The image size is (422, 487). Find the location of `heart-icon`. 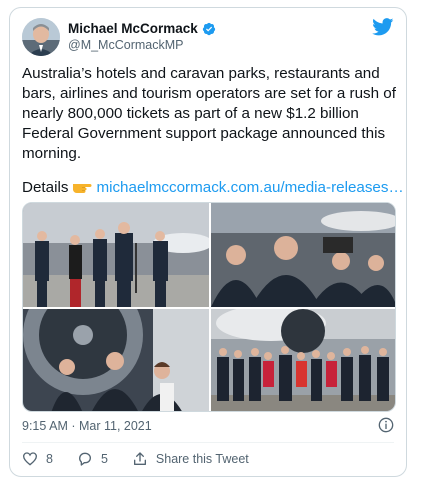

heart-icon is located at coordinates (30, 459).